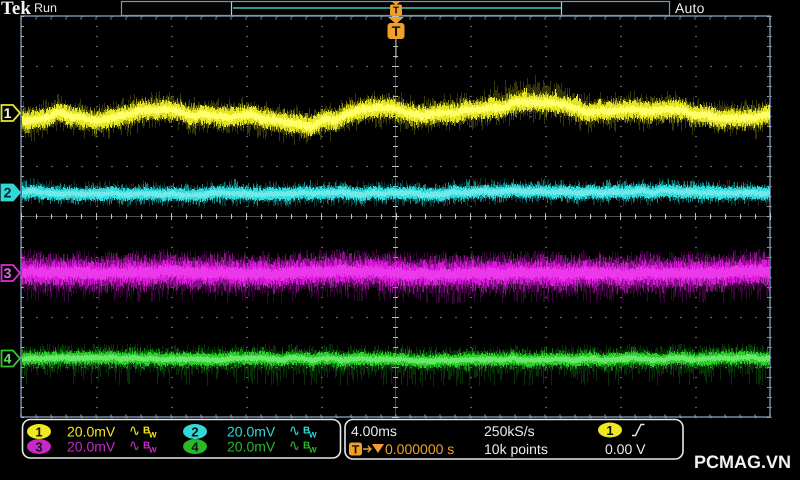 This screenshot has width=800, height=480. Describe the element at coordinates (690, 8) in the screenshot. I see `svg-text: Auto` at that location.